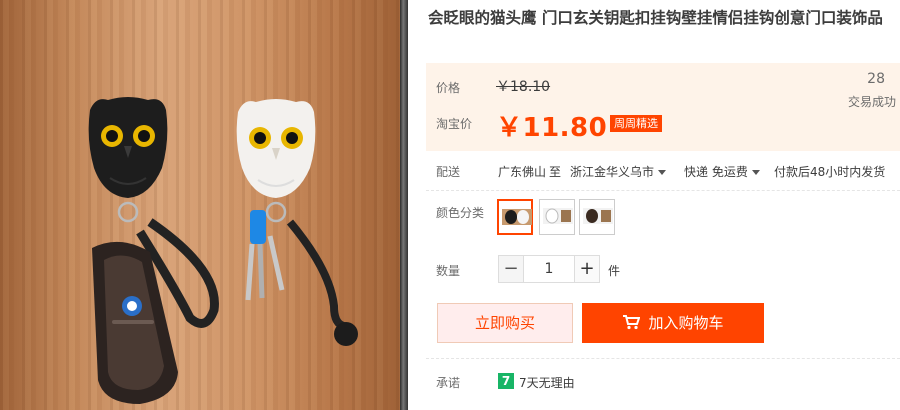 The height and width of the screenshot is (410, 900). I want to click on white-owl-icon, so click(558, 216).